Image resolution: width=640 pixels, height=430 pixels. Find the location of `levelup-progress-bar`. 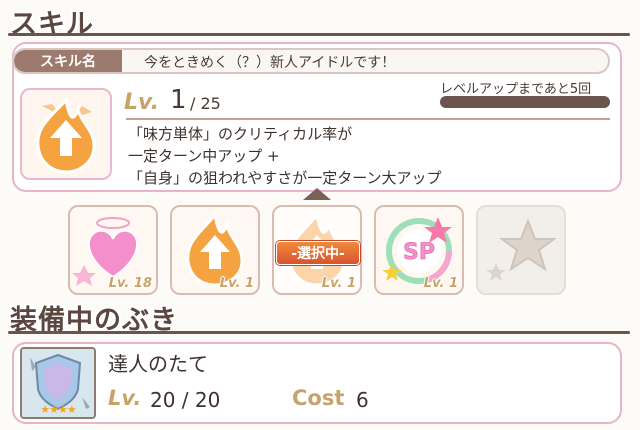

levelup-progress-bar is located at coordinates (525, 102).